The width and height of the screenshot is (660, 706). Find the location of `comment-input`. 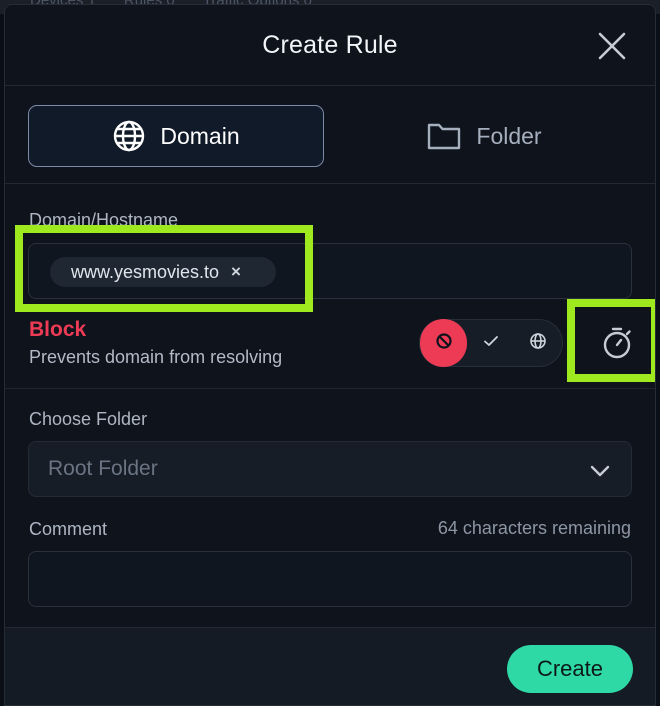

comment-input is located at coordinates (330, 579).